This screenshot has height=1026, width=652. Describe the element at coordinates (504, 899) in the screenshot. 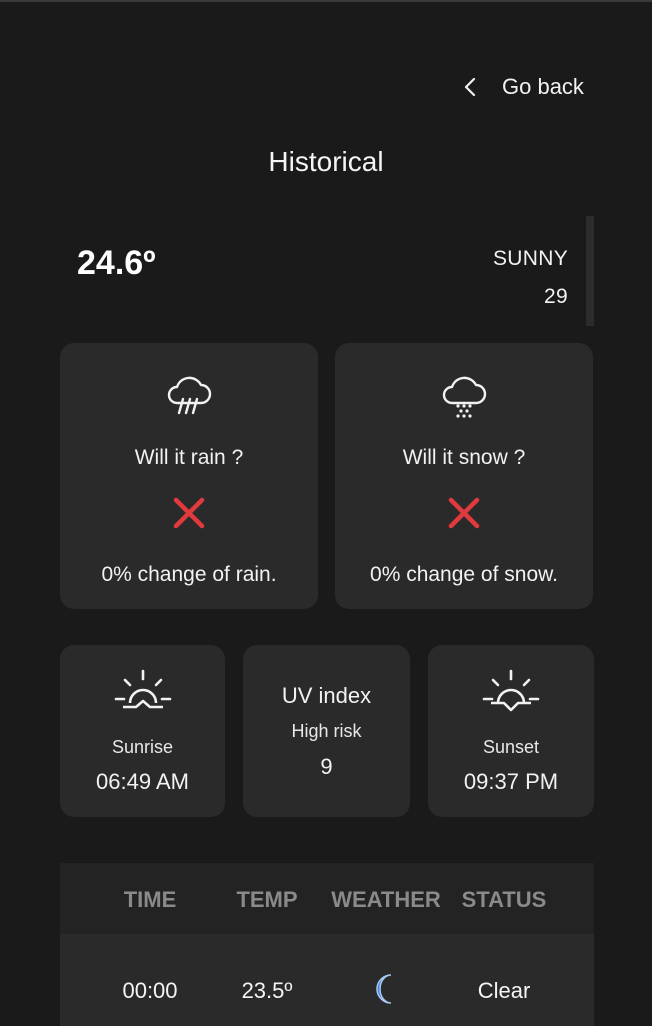

I see `header-status: STATUS` at that location.